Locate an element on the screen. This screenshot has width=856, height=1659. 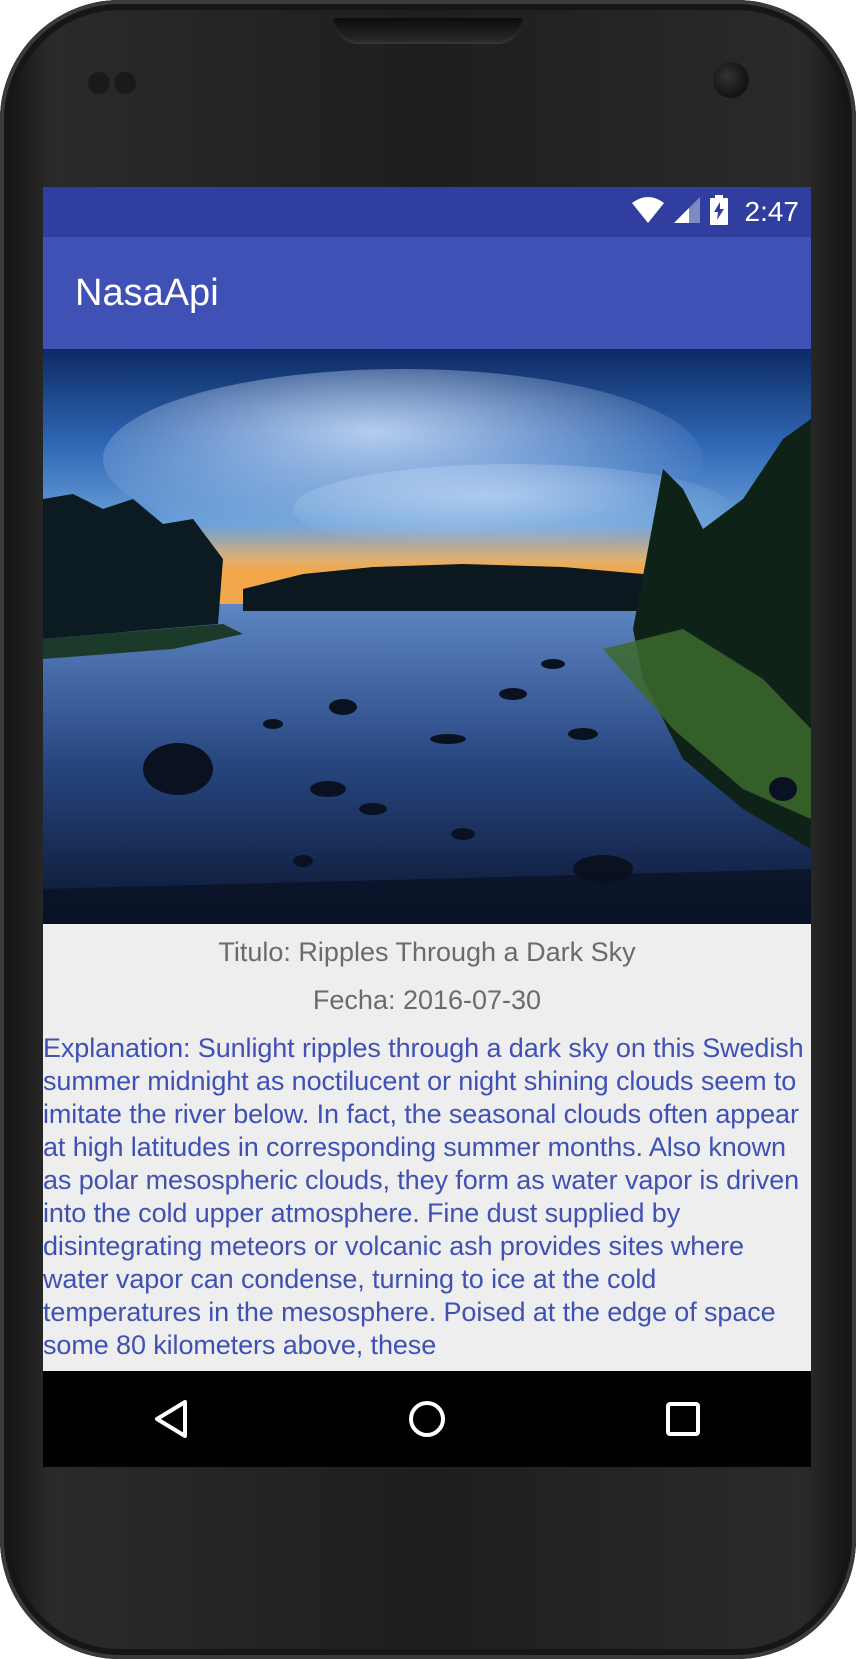
recents-icon is located at coordinates (683, 1419).